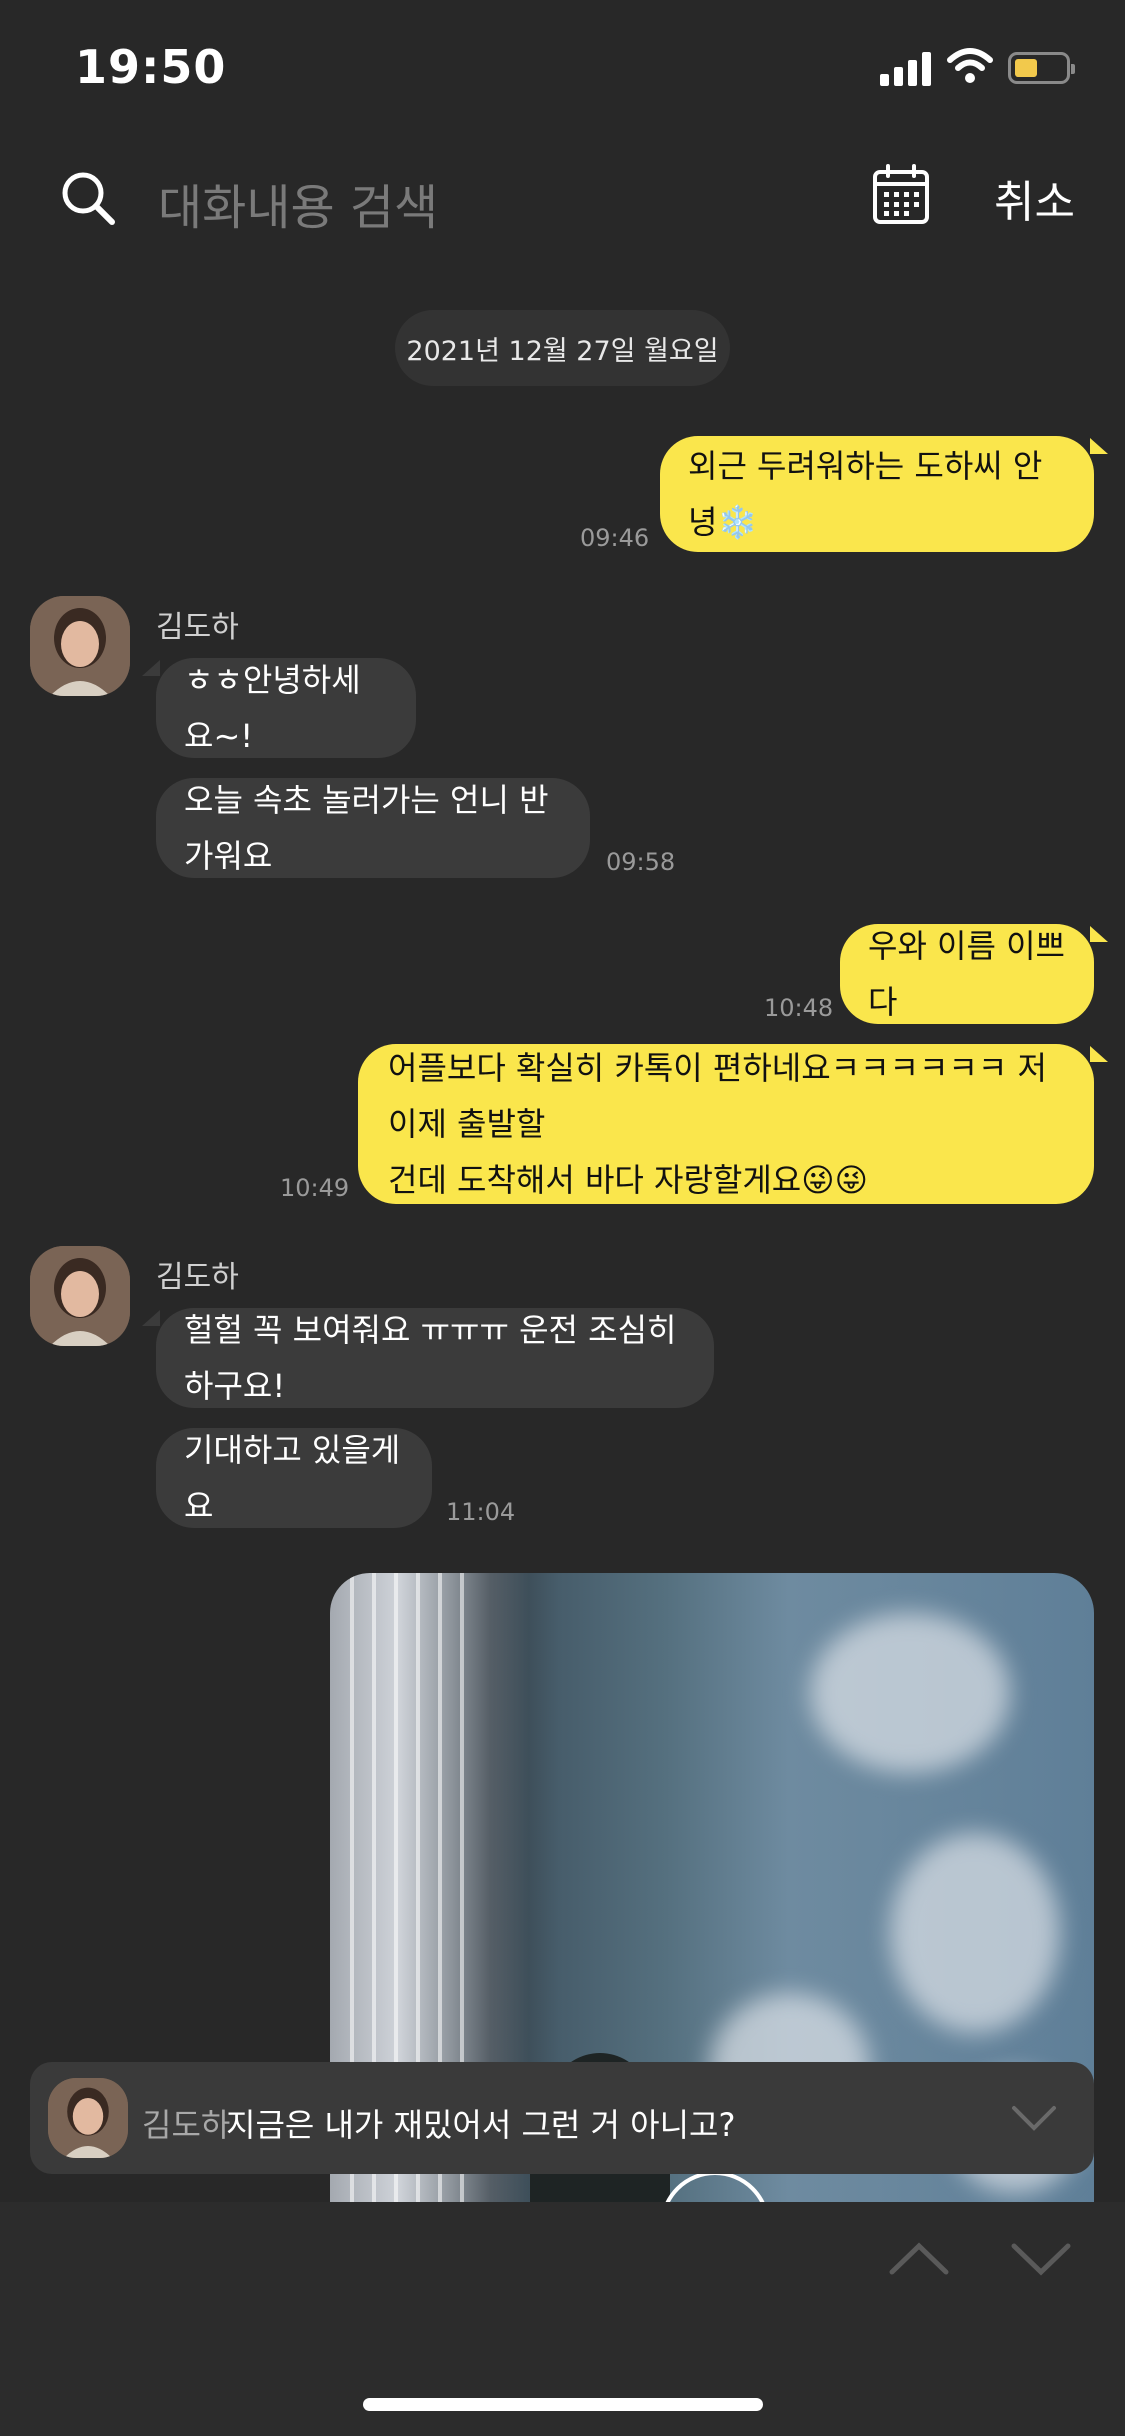 The image size is (1125, 2436). Describe the element at coordinates (865, 494) in the screenshot. I see `message-text: 외근 두려워하는 도하씨 안녕❄️` at that location.